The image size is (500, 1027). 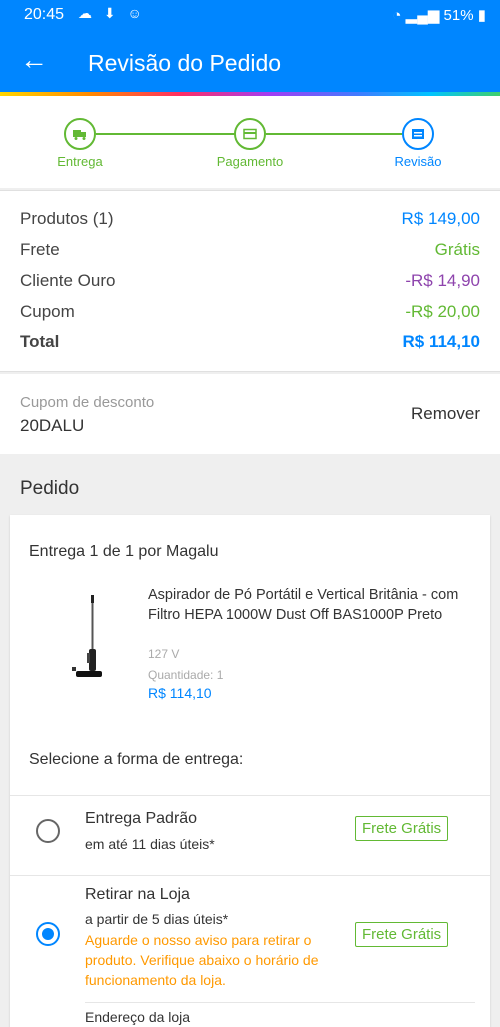 I want to click on product-image, so click(x=87, y=638).